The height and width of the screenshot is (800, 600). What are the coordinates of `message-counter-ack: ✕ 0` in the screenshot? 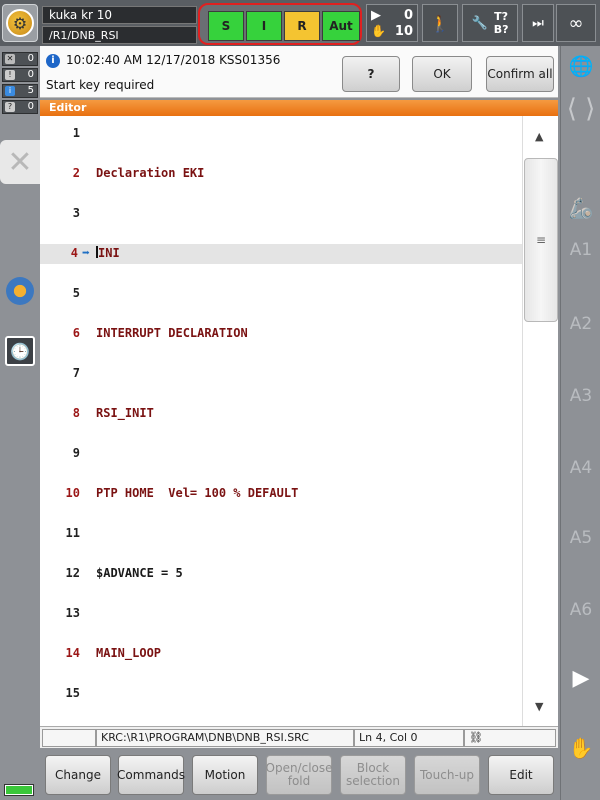 It's located at (20, 59).